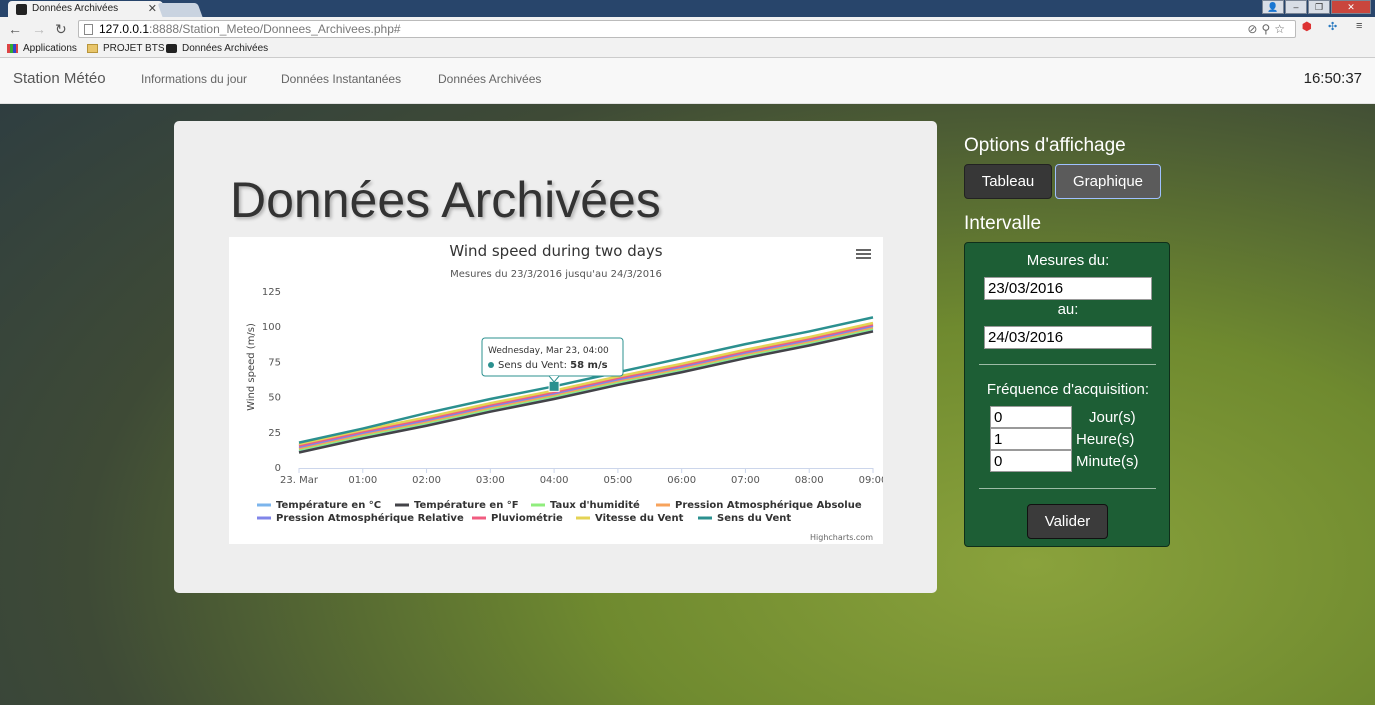 This screenshot has height=705, width=1375. What do you see at coordinates (768, 505) in the screenshot?
I see `legend-item: Pression Atmosphérique Absolue` at bounding box center [768, 505].